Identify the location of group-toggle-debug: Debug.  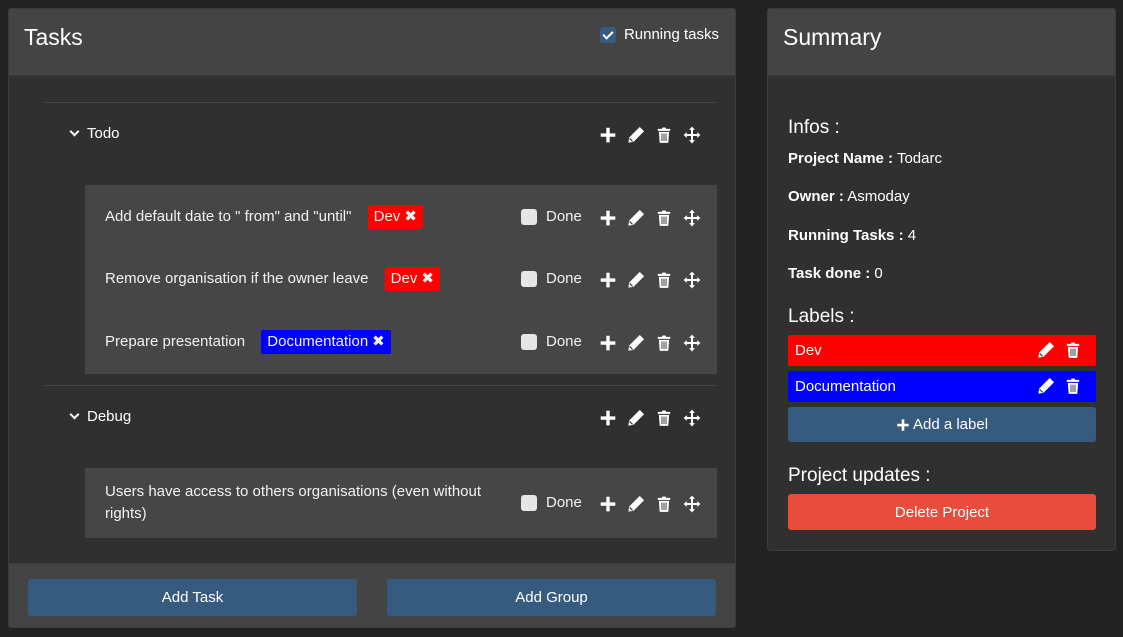
(100, 416).